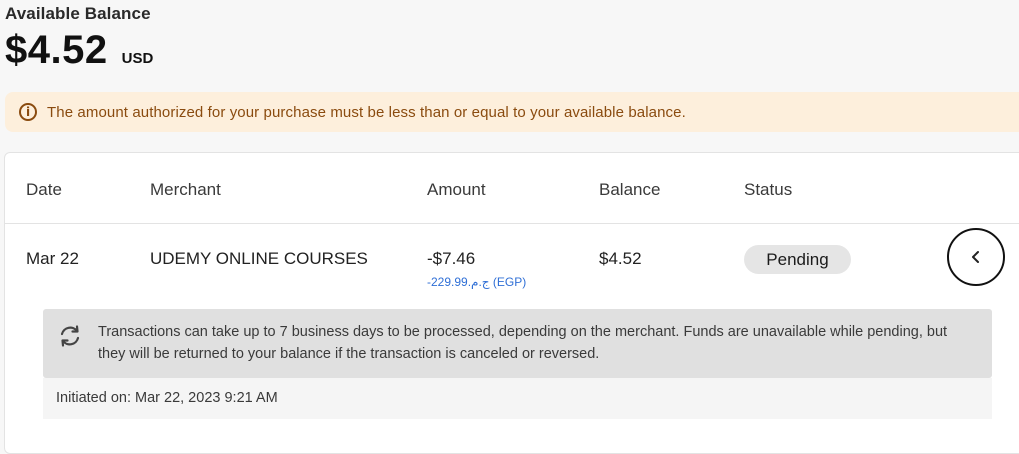 Image resolution: width=1019 pixels, height=454 pixels. What do you see at coordinates (167, 398) in the screenshot?
I see `initiated-date: Initiated on: Mar 22, 2023 9:21 AM` at bounding box center [167, 398].